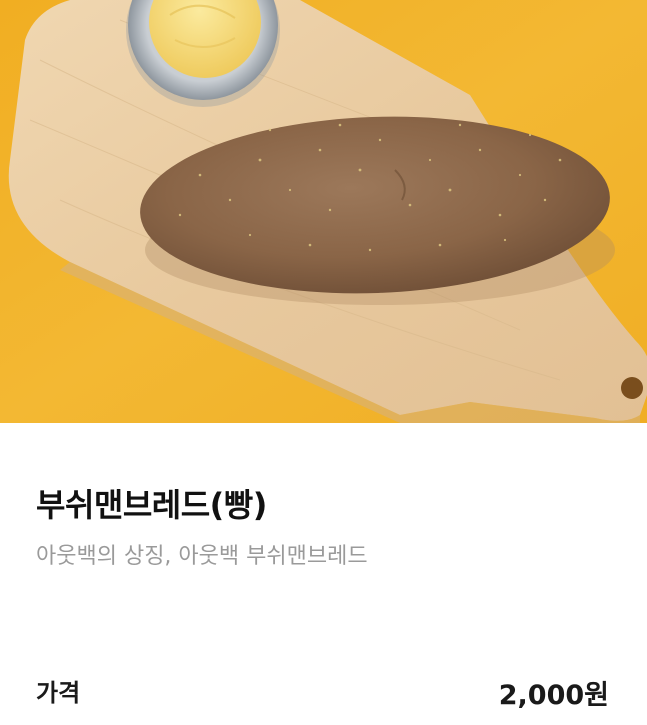  I want to click on product-title: 부쉬맨브레드(빵), so click(151, 505).